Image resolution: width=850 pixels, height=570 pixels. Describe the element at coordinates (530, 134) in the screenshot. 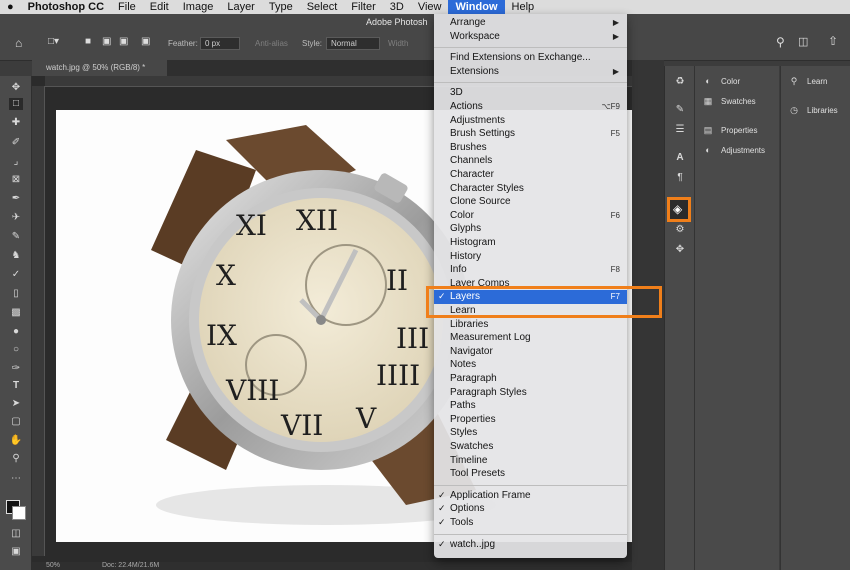

I see `window-menu-item-brush-settings: Brush Settings F5` at that location.